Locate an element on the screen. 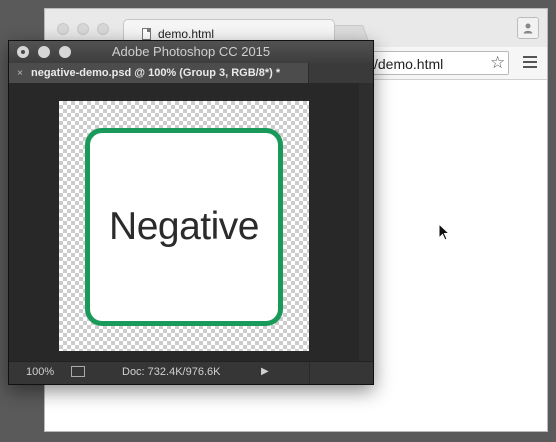 Image resolution: width=556 pixels, height=442 pixels. photoshop-titlebar: Adobe Photoshop CC 2015 is located at coordinates (191, 52).